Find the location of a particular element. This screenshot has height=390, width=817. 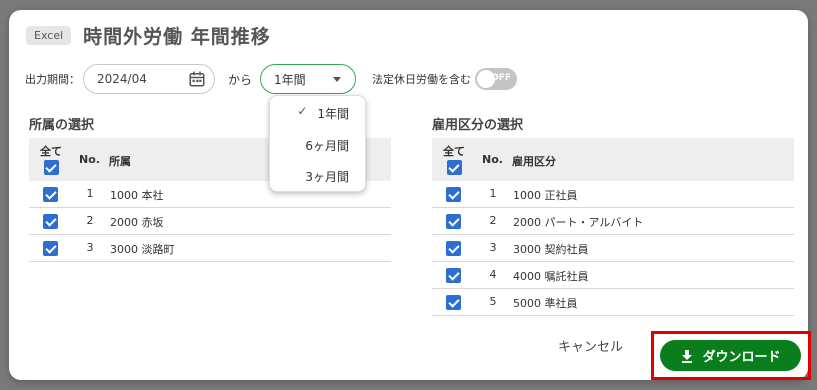

calendar-icon is located at coordinates (197, 79).